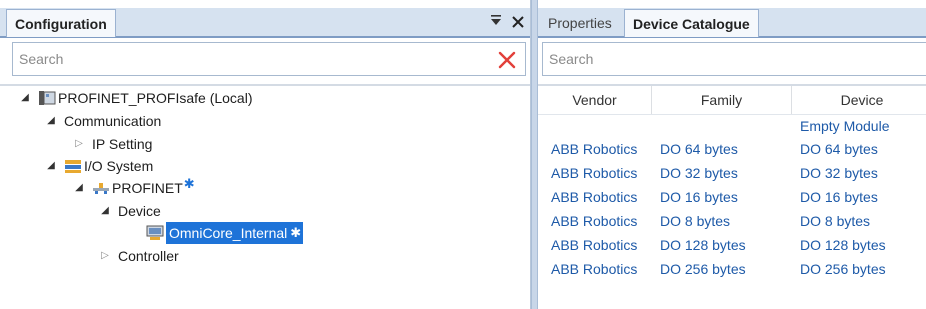 The height and width of the screenshot is (309, 926). I want to click on tree-item-root: ◢ PROFINET_PROFIsafe (Local), so click(135, 98).